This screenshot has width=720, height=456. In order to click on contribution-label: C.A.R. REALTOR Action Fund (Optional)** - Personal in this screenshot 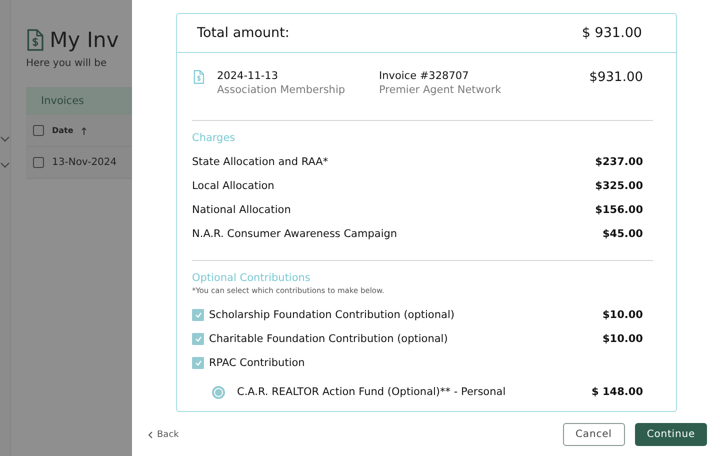, I will do `click(371, 392)`.